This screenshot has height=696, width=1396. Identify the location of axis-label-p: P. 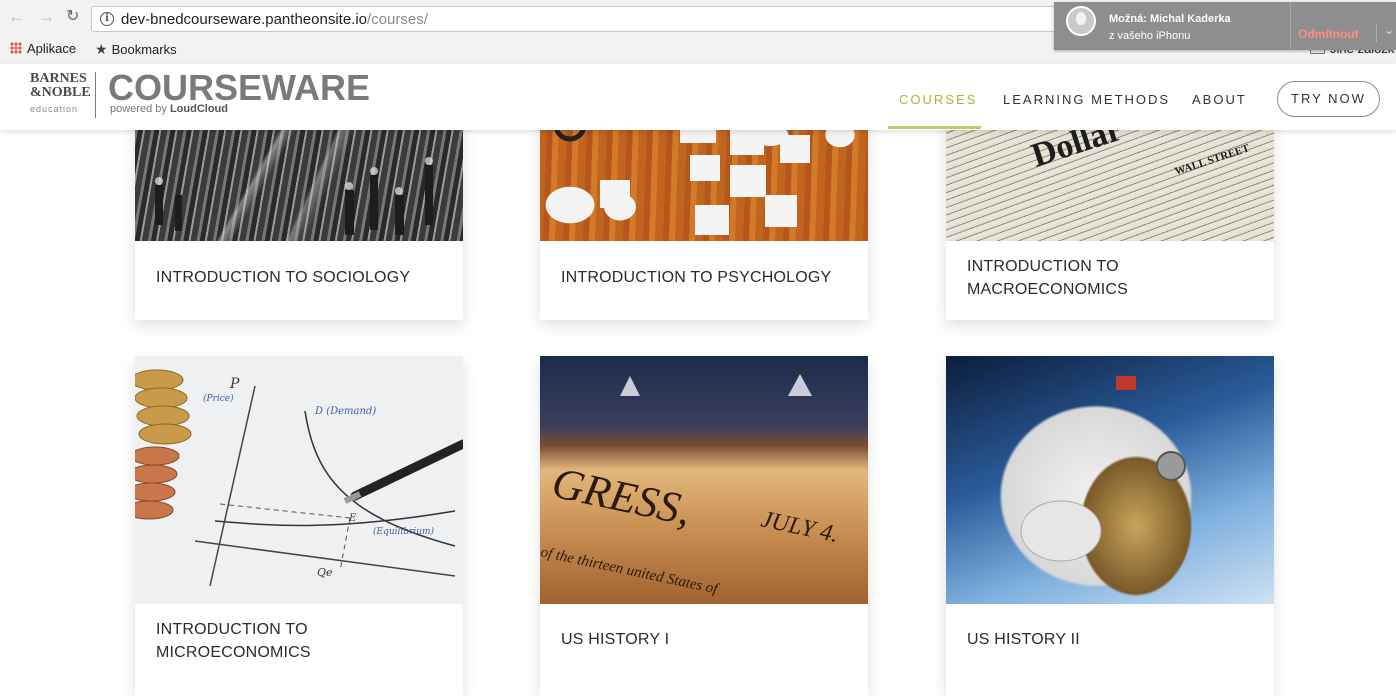
(234, 384).